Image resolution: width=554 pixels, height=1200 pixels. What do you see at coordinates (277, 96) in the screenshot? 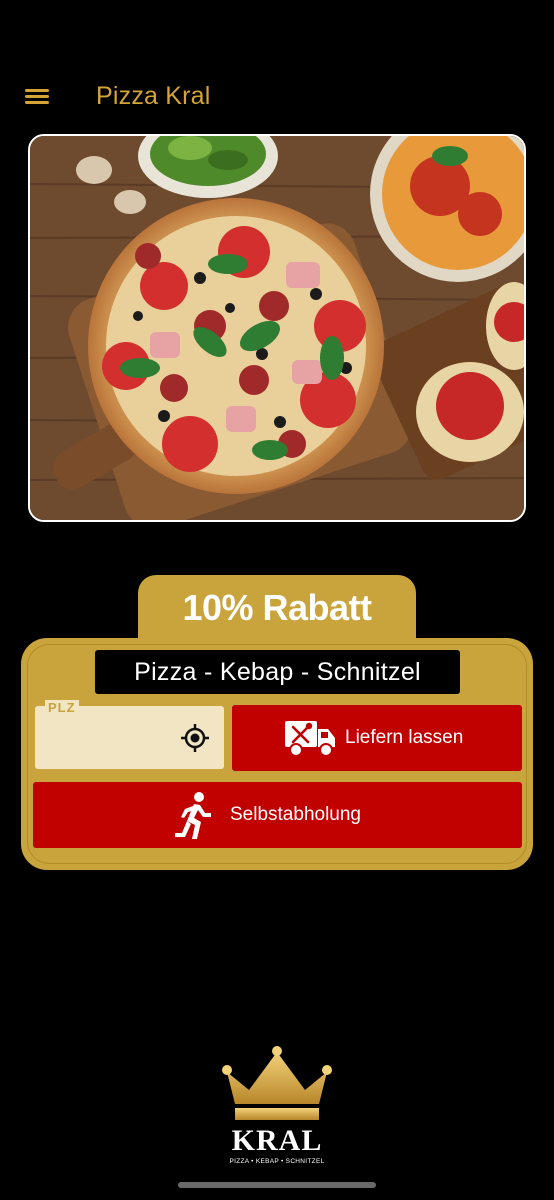
I see `top-app-bar: Pizza Kral` at bounding box center [277, 96].